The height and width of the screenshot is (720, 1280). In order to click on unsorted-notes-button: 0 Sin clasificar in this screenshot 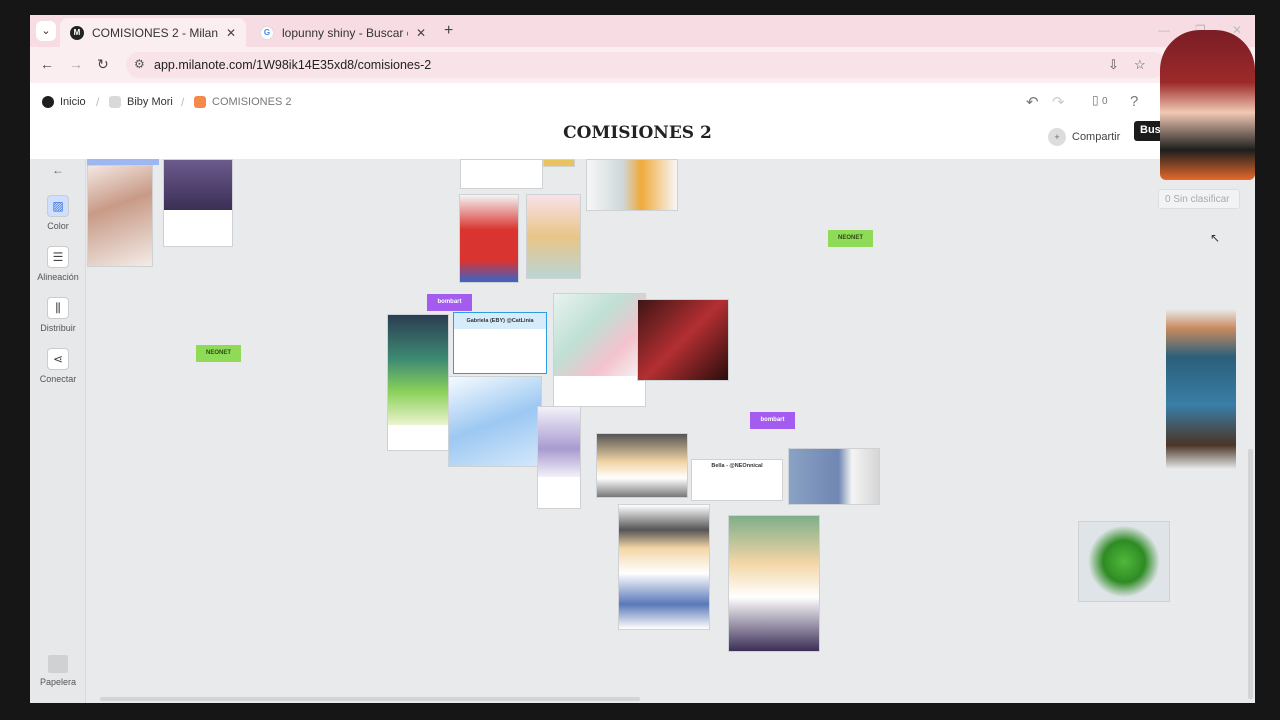, I will do `click(1199, 199)`.